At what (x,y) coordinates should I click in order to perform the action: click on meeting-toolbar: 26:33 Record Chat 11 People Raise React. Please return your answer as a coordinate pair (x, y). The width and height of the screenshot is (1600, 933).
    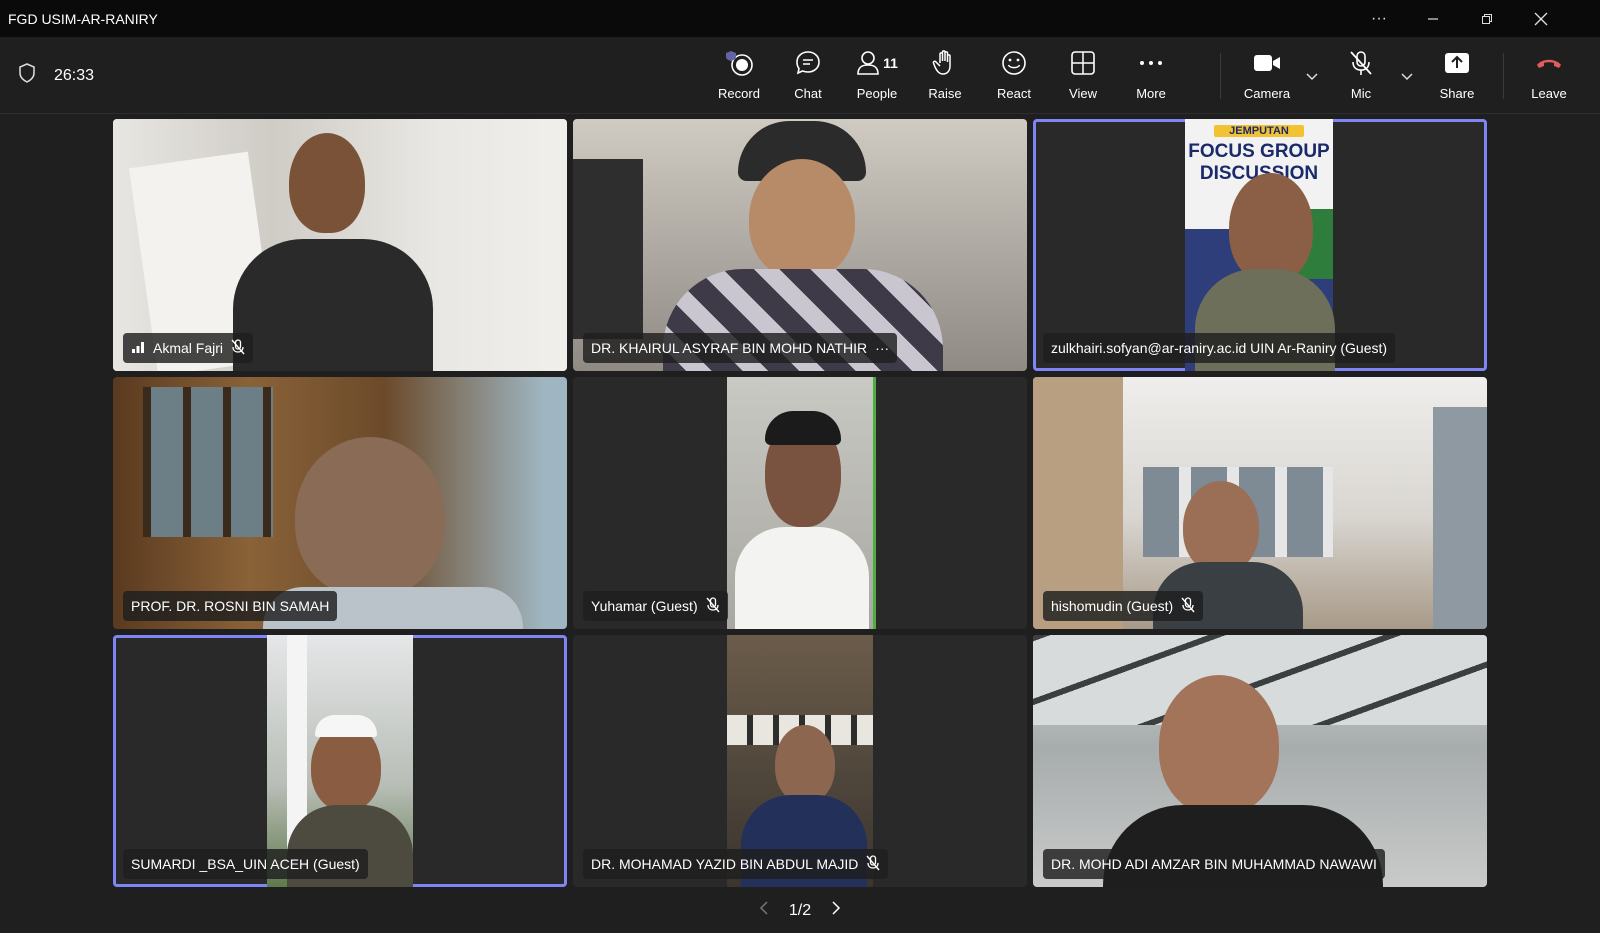
    Looking at the image, I should click on (800, 75).